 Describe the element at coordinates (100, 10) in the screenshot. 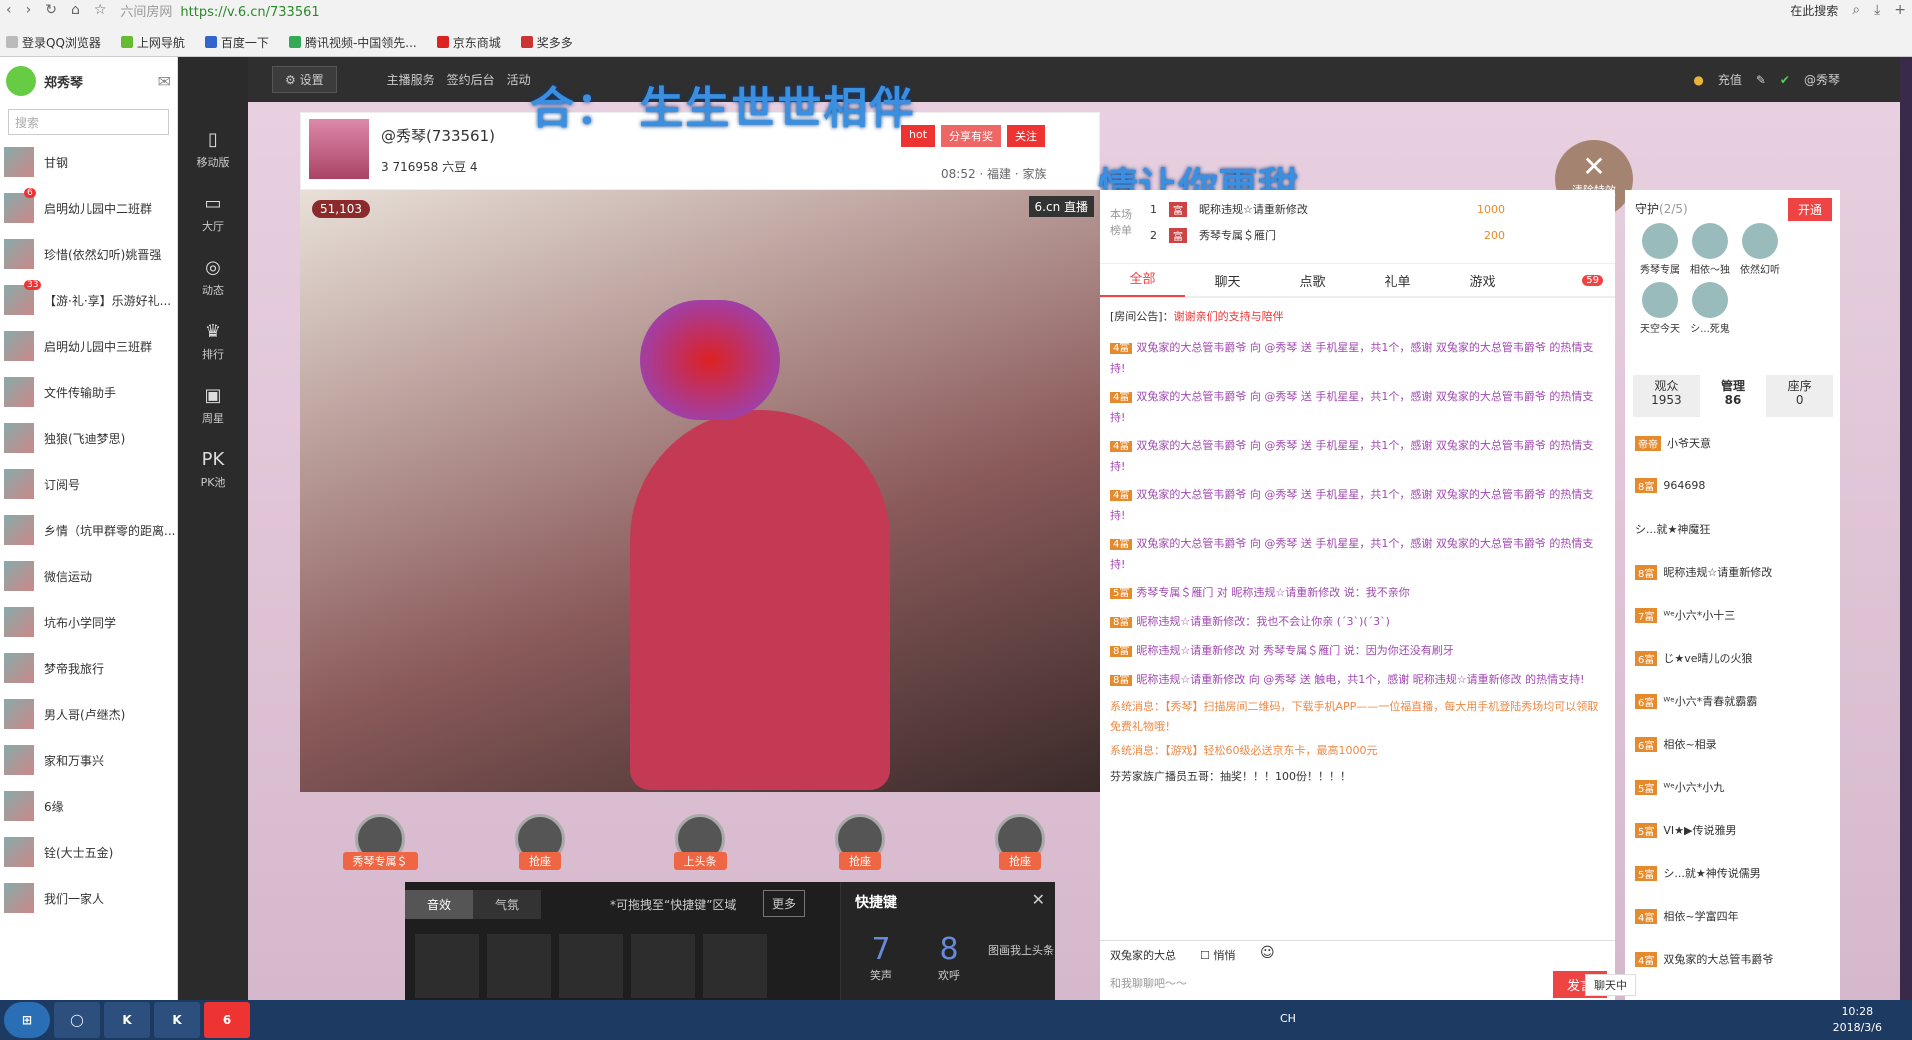

I see `star-icon: ☆` at that location.